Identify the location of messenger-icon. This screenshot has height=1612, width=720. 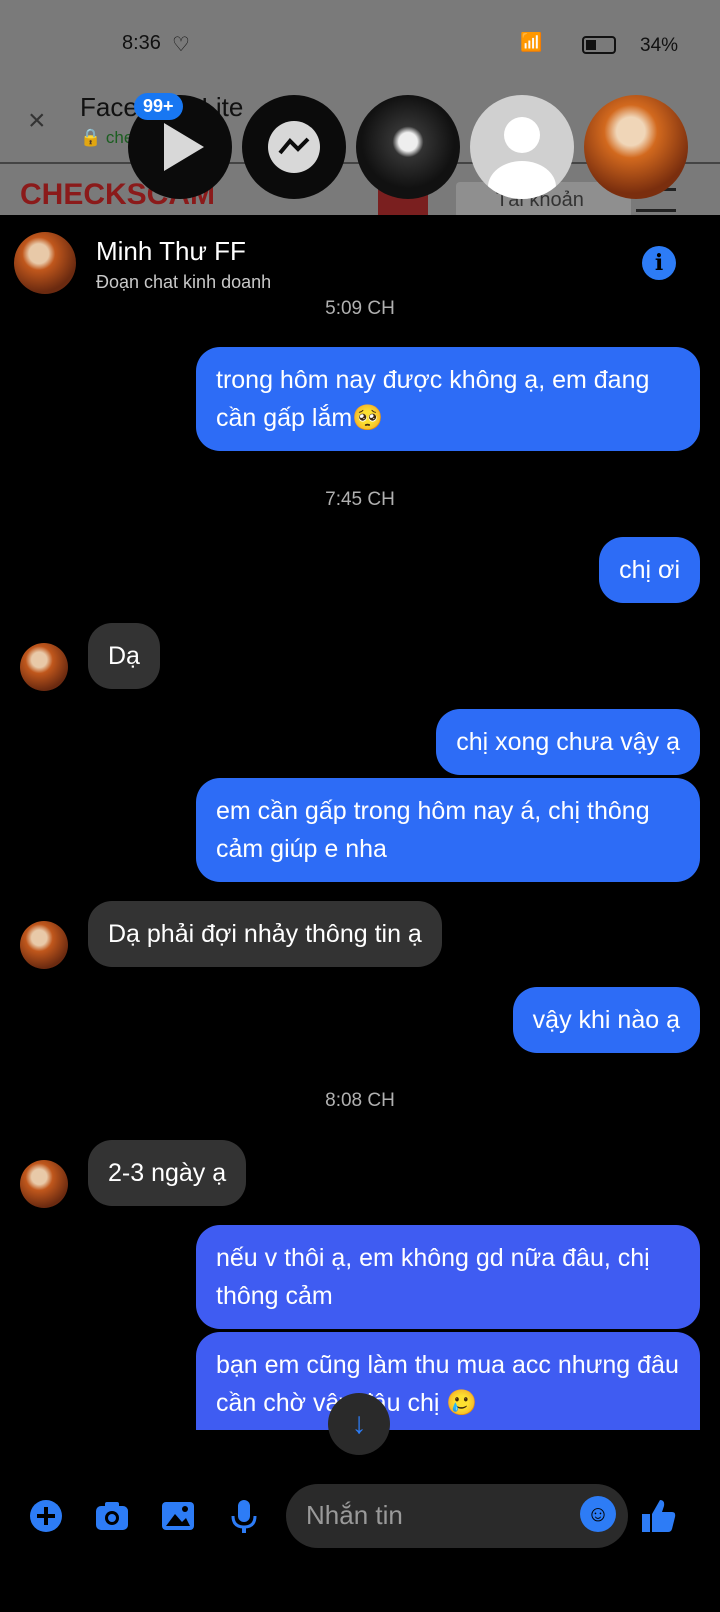
(294, 147).